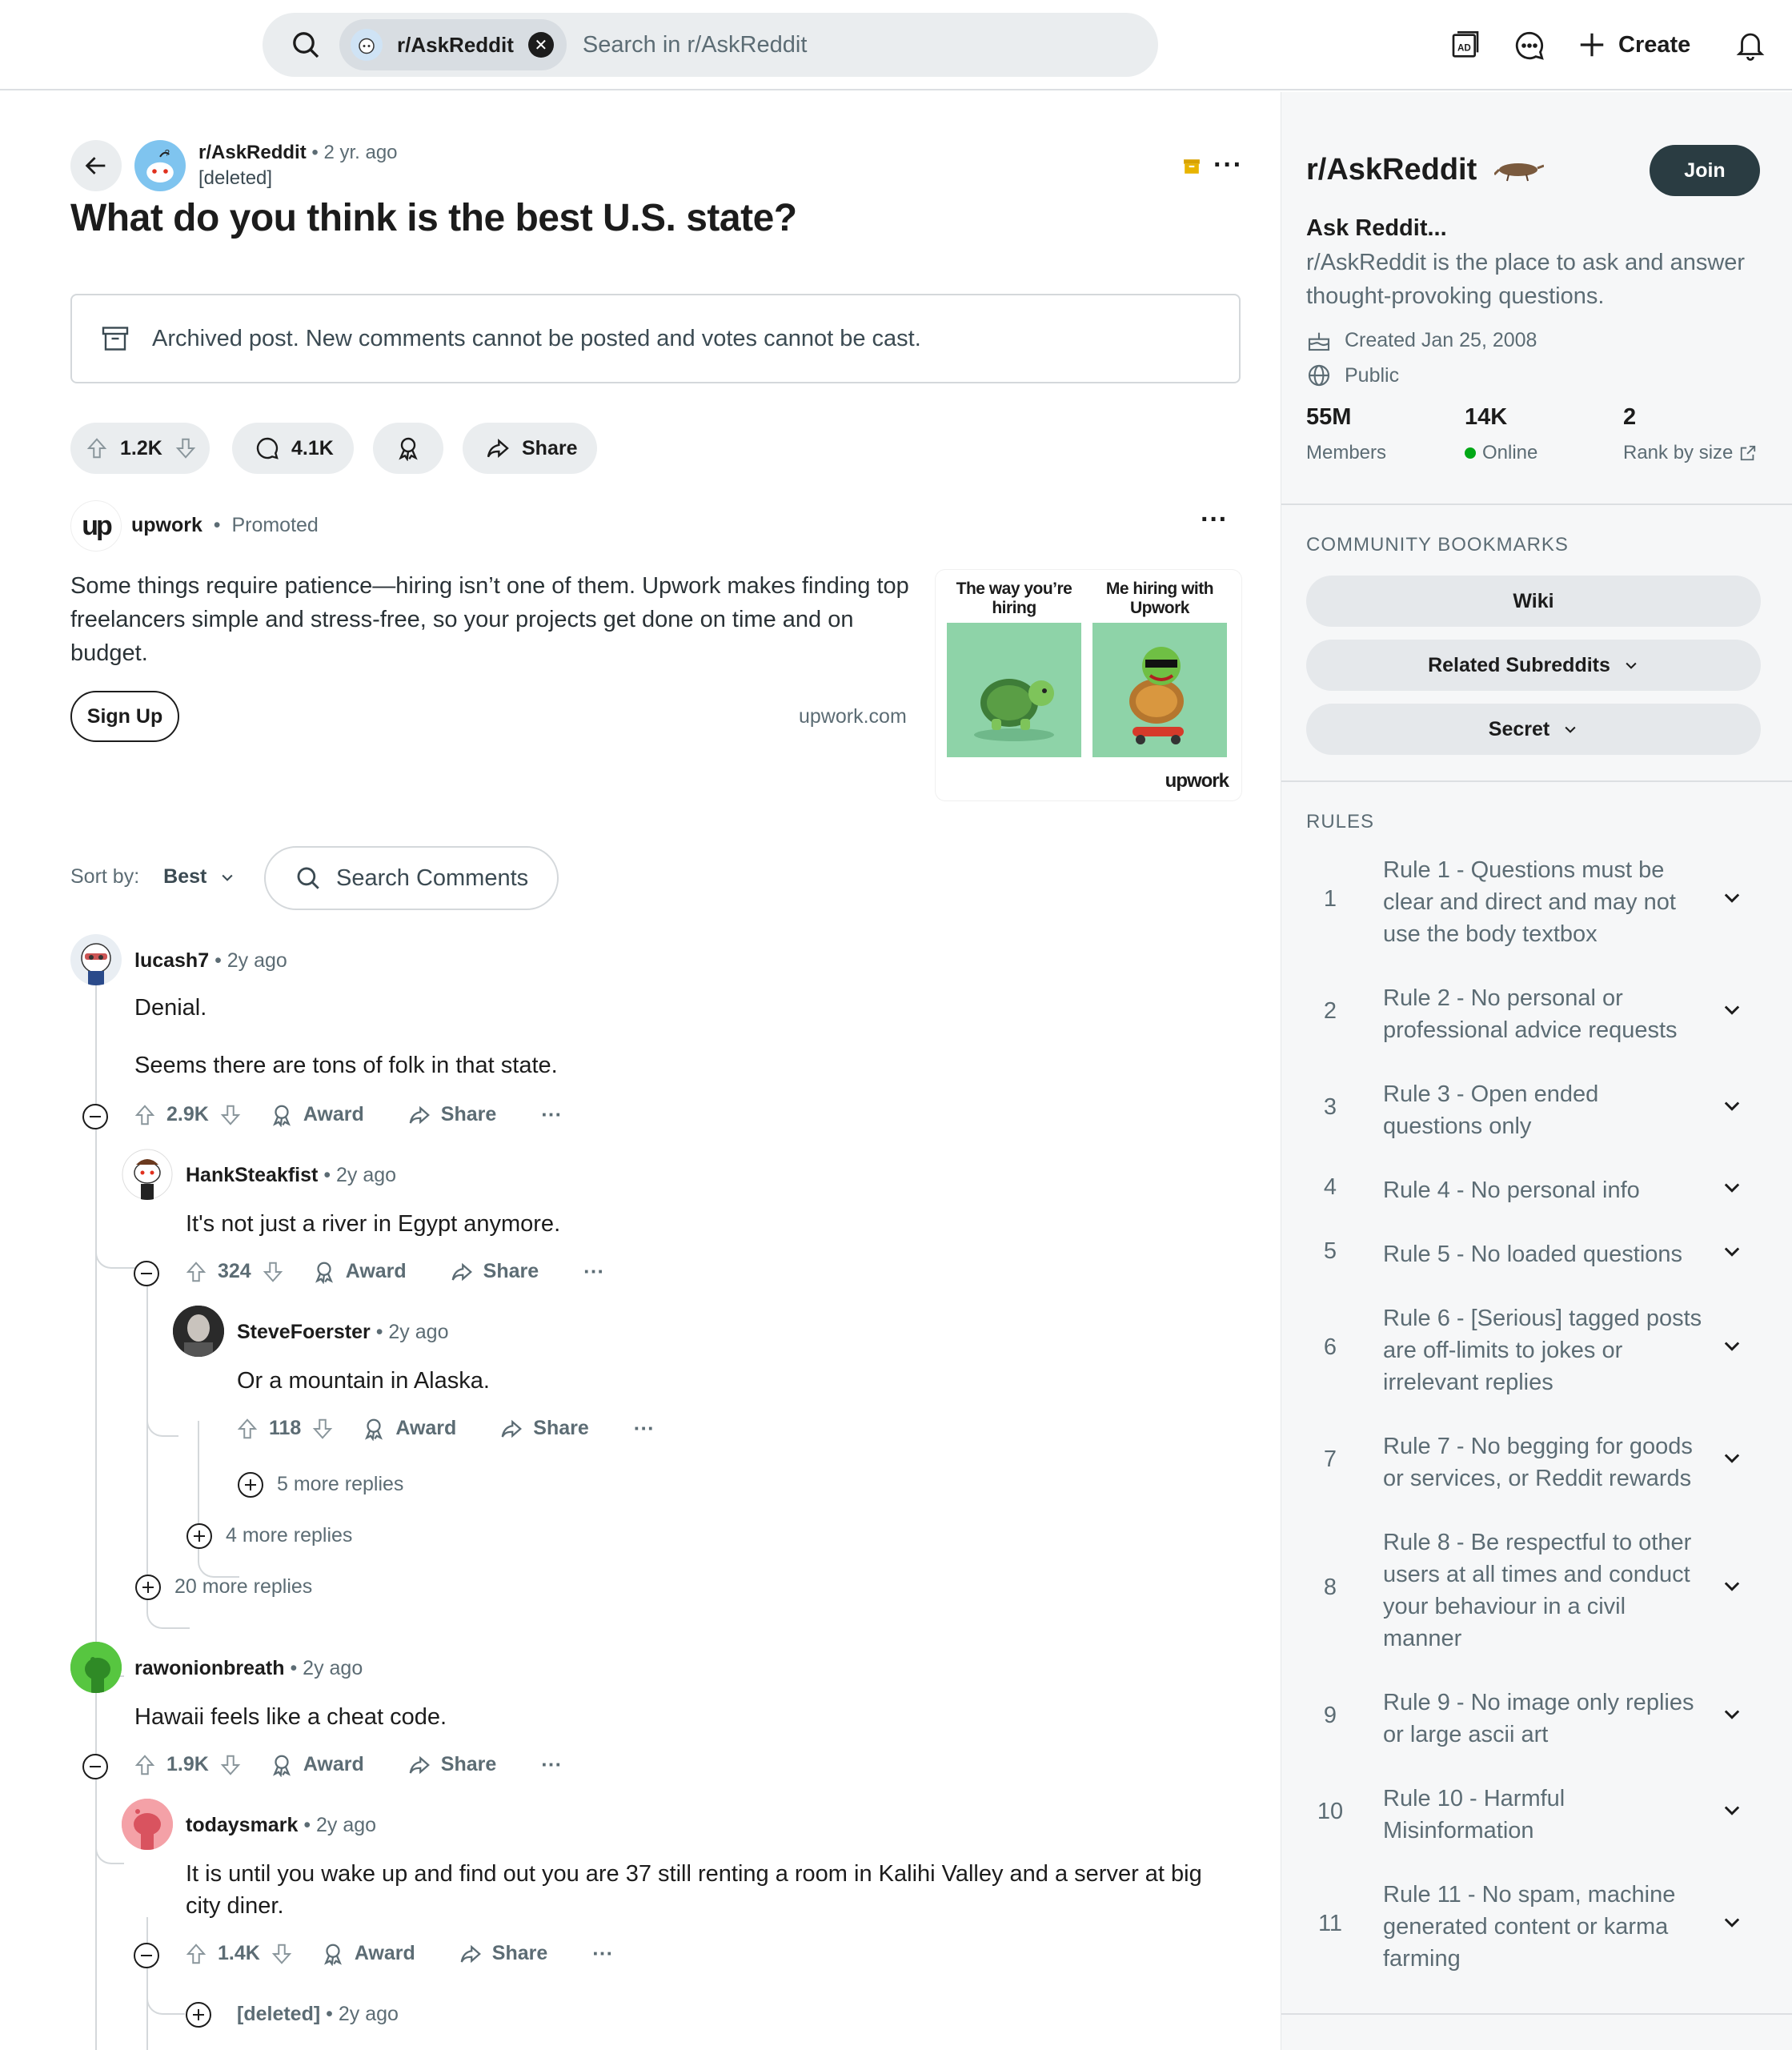 The image size is (1792, 2050). What do you see at coordinates (243, 1587) in the screenshot?
I see `more-replies-link: 20 more replies` at bounding box center [243, 1587].